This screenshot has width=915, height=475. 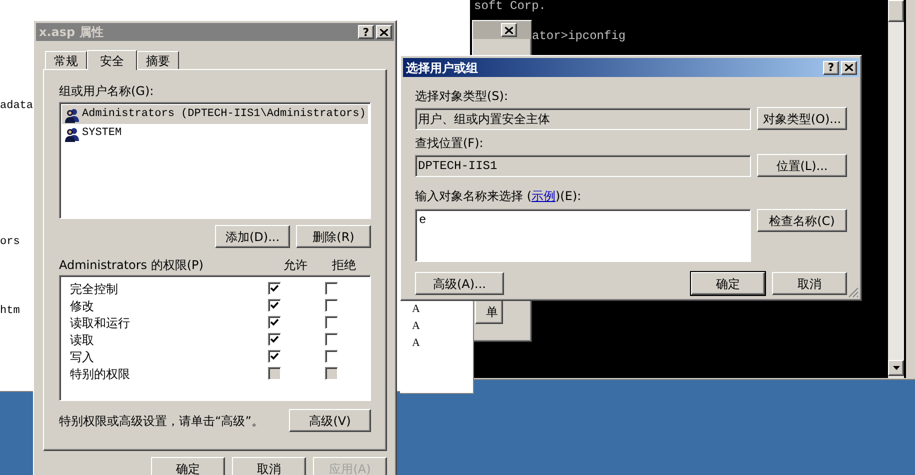 I want to click on resize-grip-icon, so click(x=853, y=292).